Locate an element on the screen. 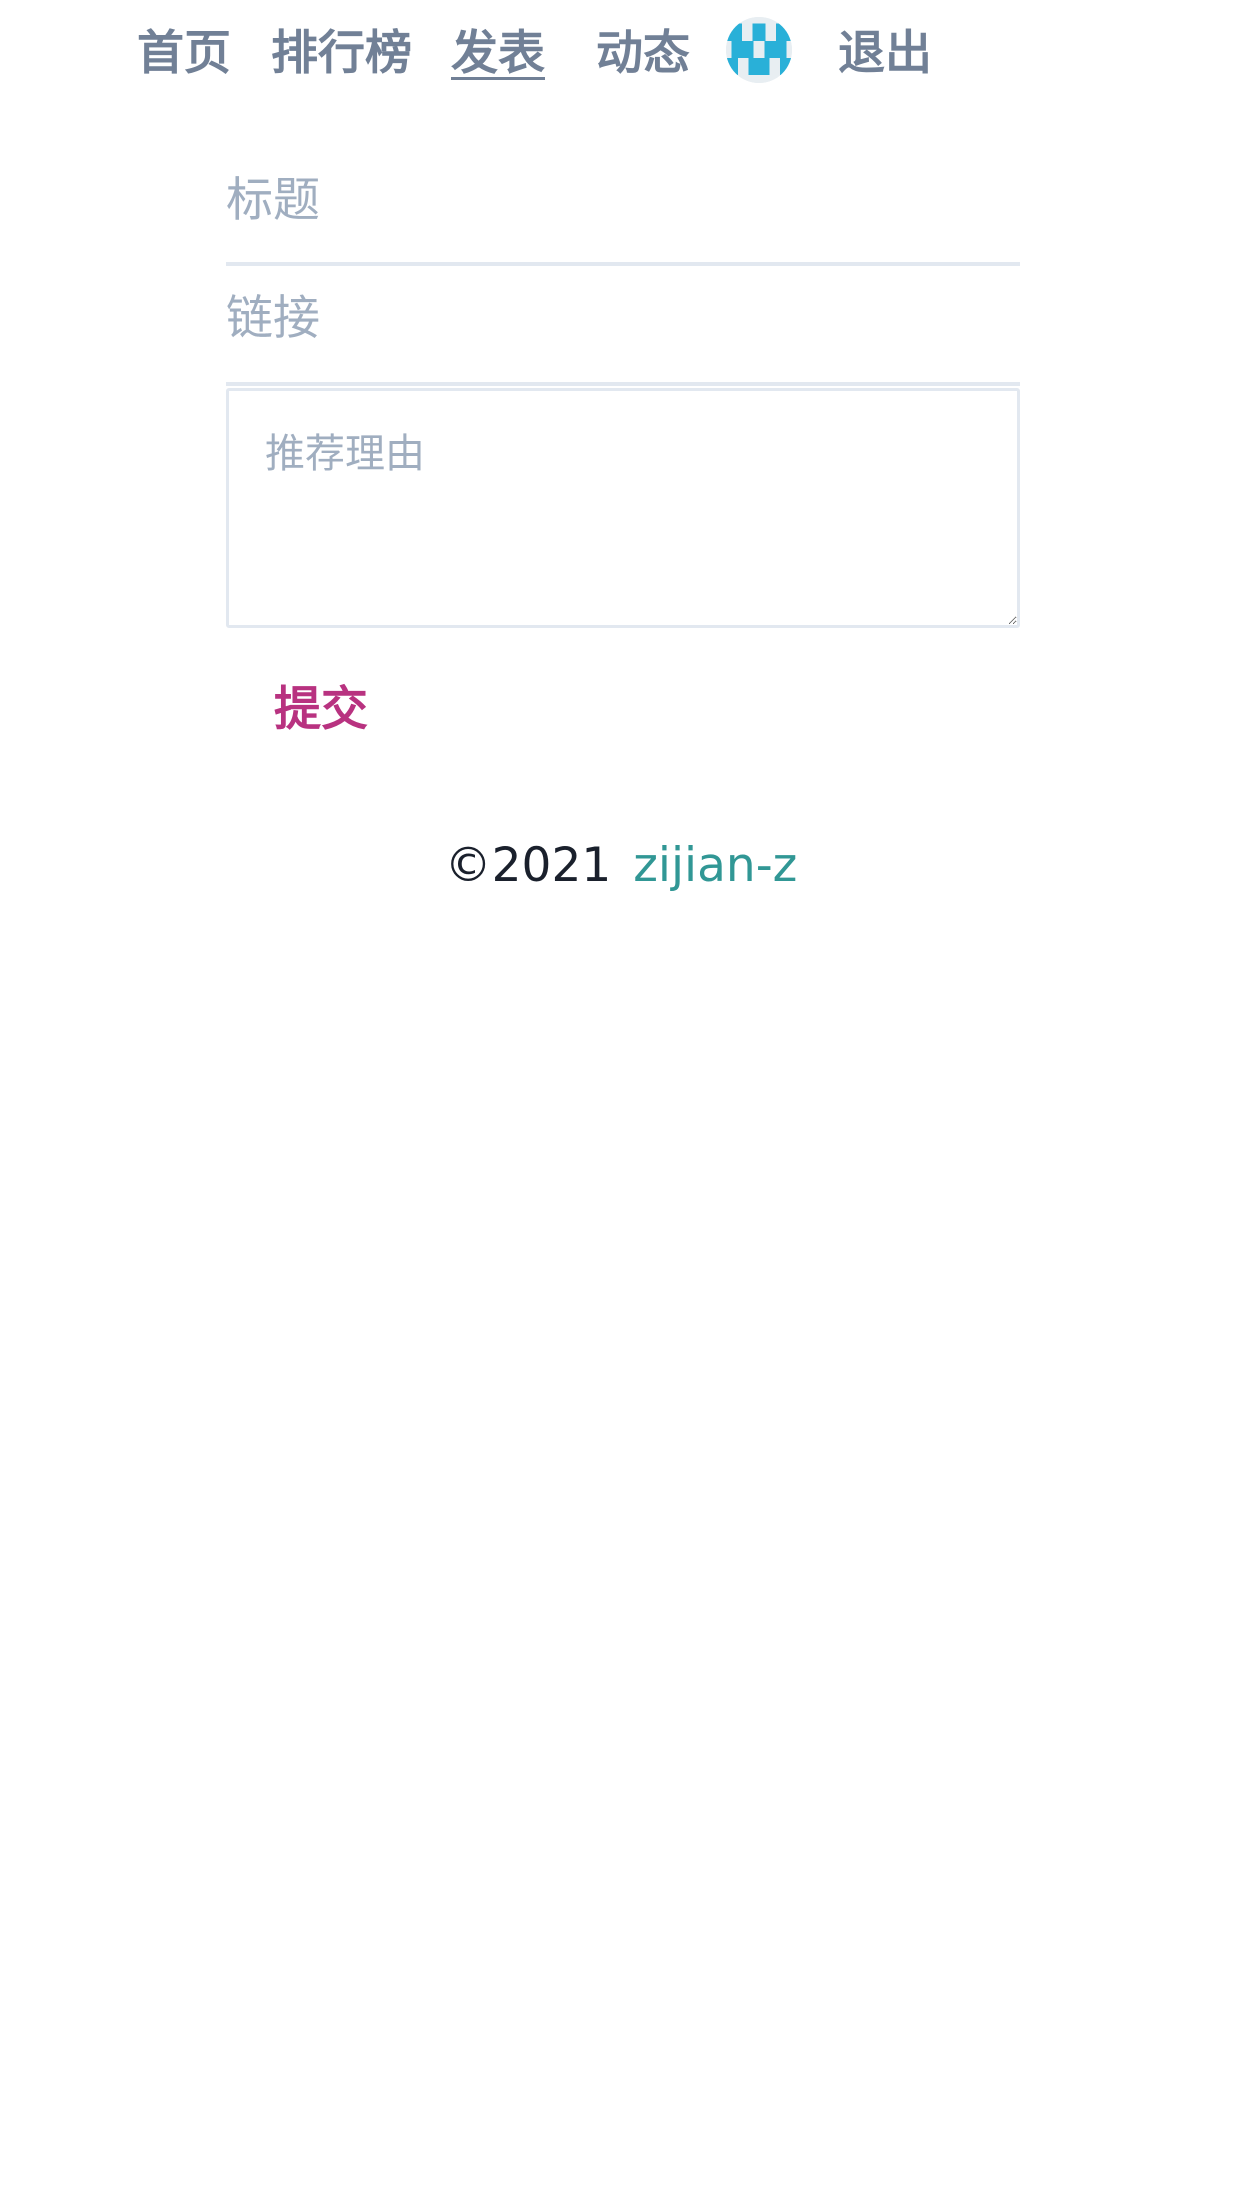 This screenshot has height=2208, width=1242. title-input is located at coordinates (623, 208).